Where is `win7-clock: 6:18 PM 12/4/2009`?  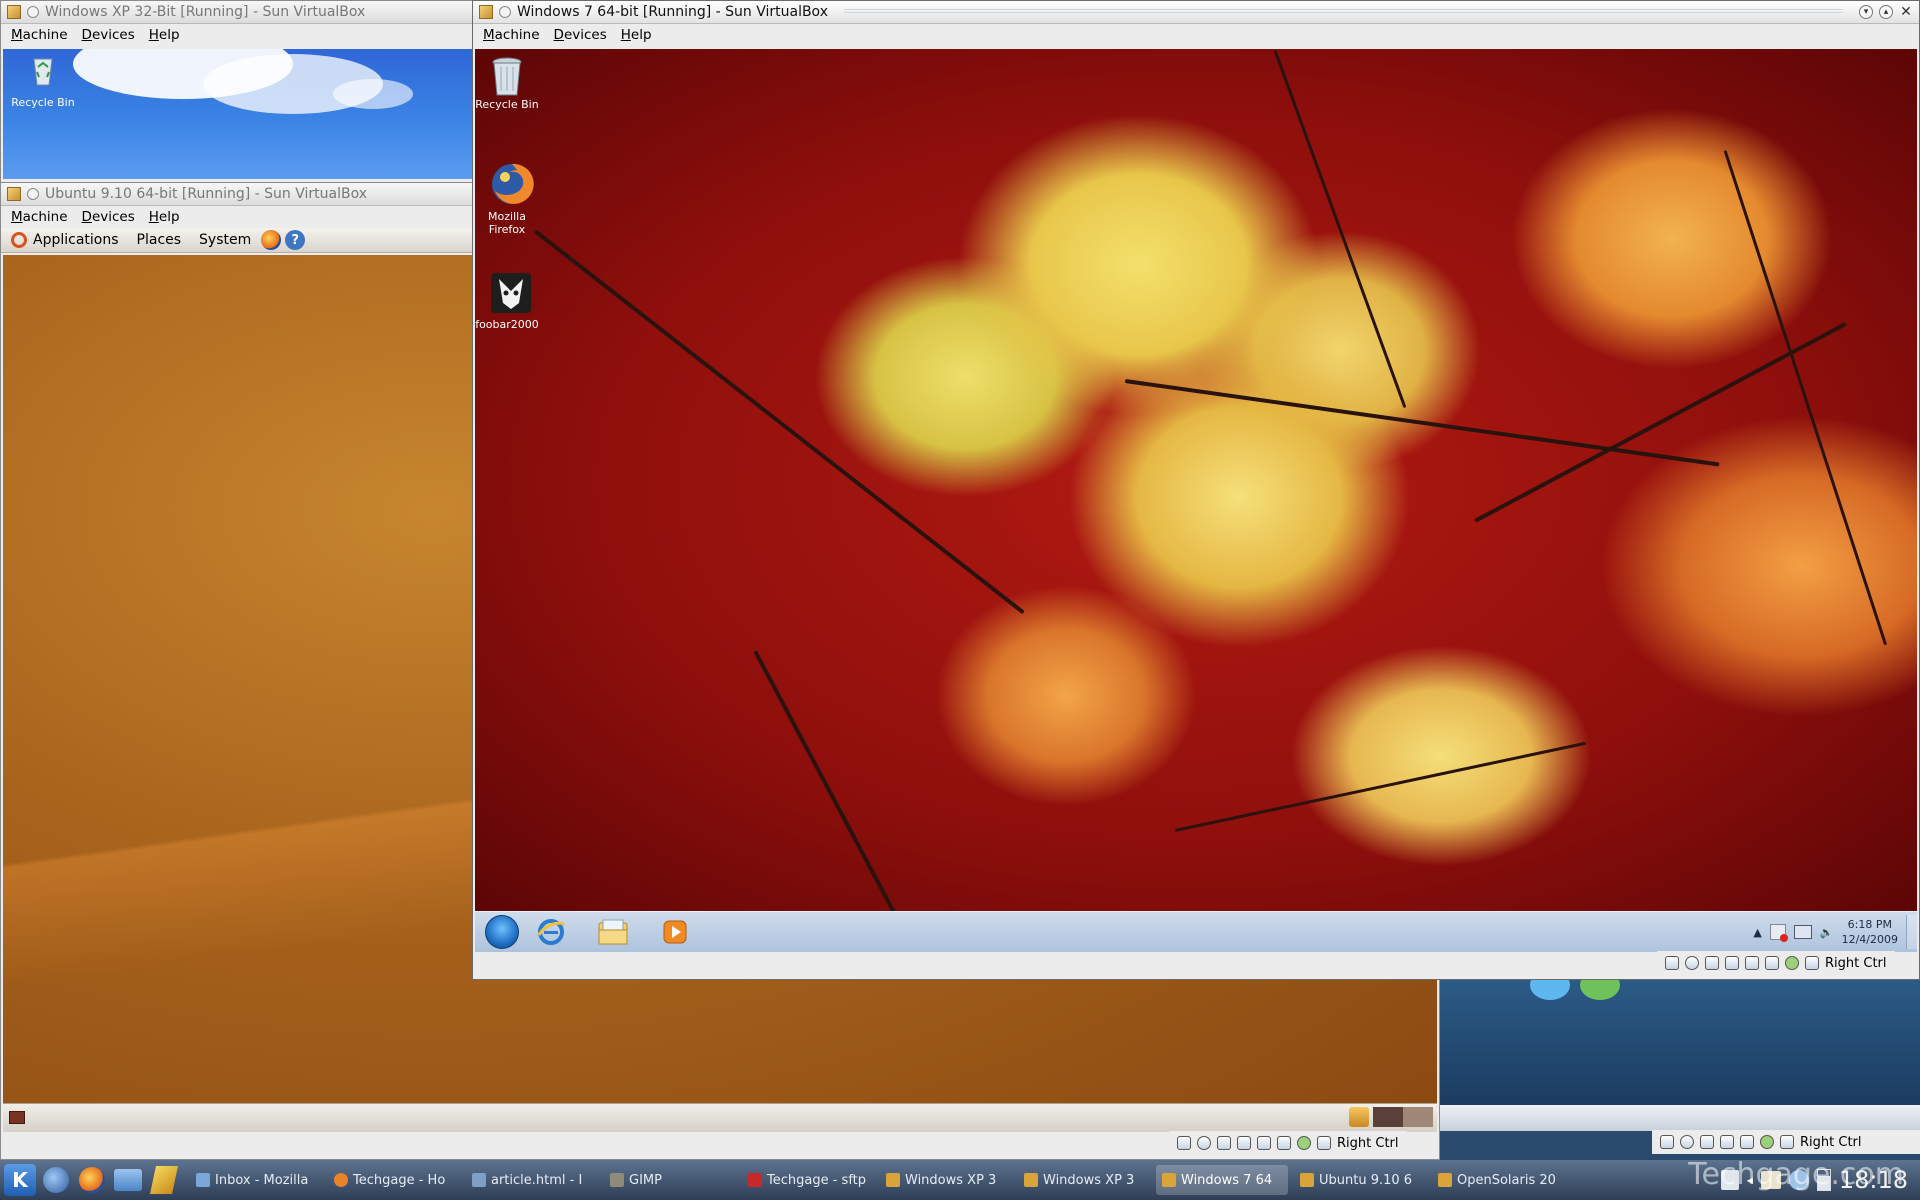
win7-clock: 6:18 PM 12/4/2009 is located at coordinates (1870, 932).